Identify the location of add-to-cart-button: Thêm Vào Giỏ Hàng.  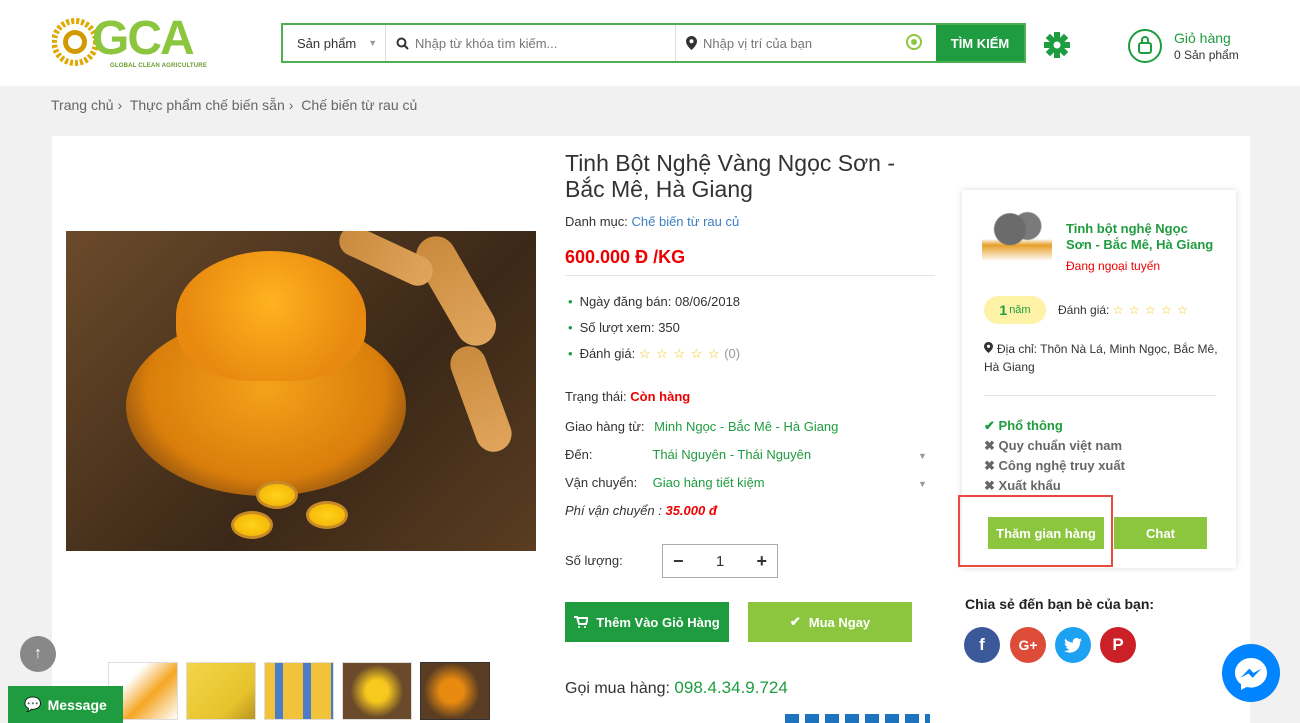
(647, 622).